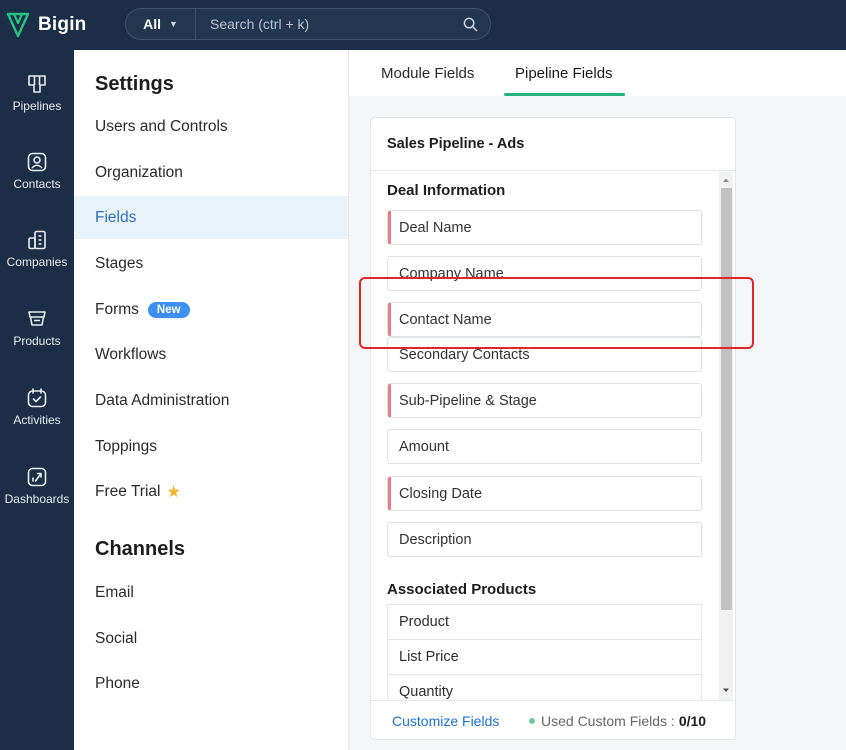 This screenshot has height=750, width=846. I want to click on rail-item-activities: Activities, so click(37, 422).